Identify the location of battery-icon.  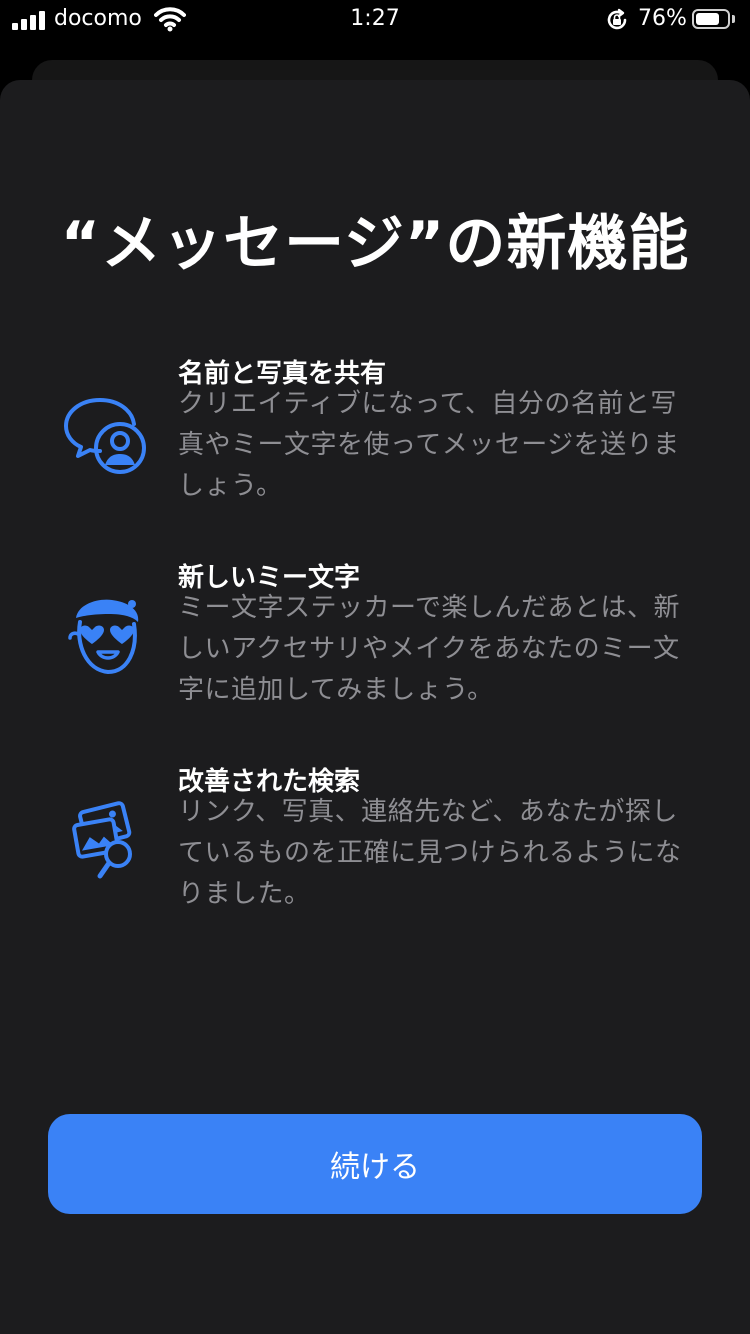
(711, 19).